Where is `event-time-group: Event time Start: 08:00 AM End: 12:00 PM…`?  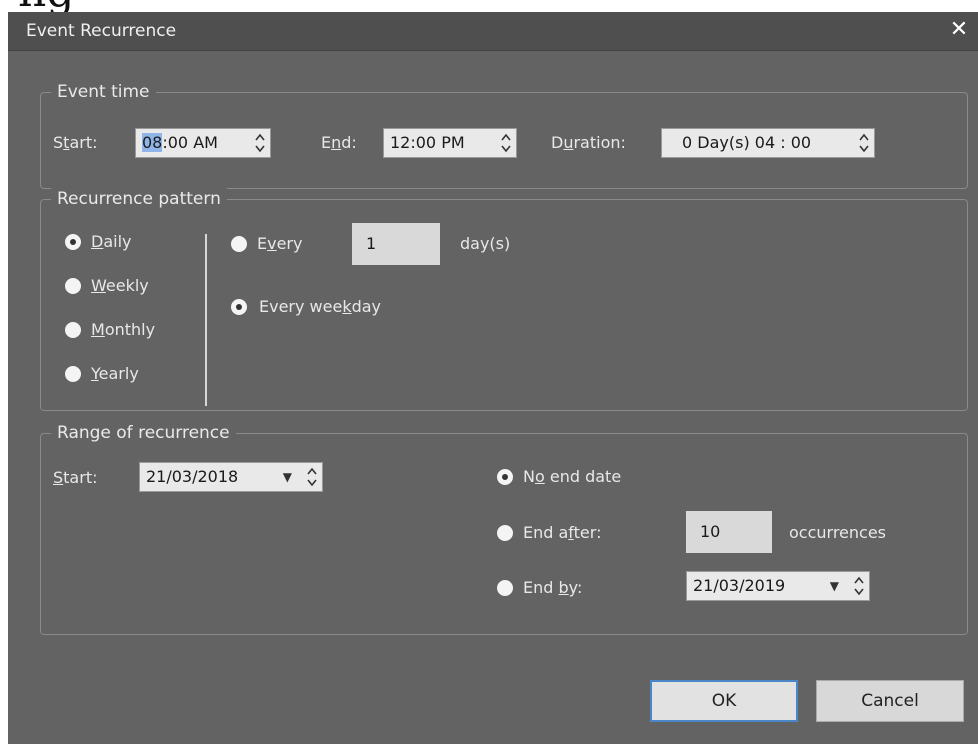 event-time-group: Event time Start: 08:00 AM End: 12:00 PM… is located at coordinates (504, 135).